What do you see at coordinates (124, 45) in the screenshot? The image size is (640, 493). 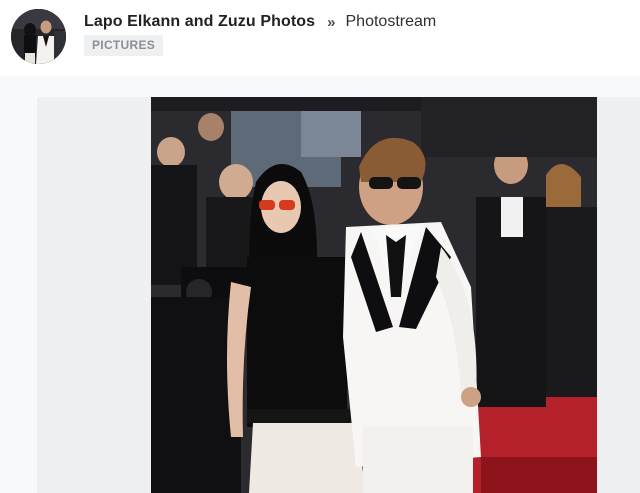 I see `category-badge: PICTURES` at bounding box center [124, 45].